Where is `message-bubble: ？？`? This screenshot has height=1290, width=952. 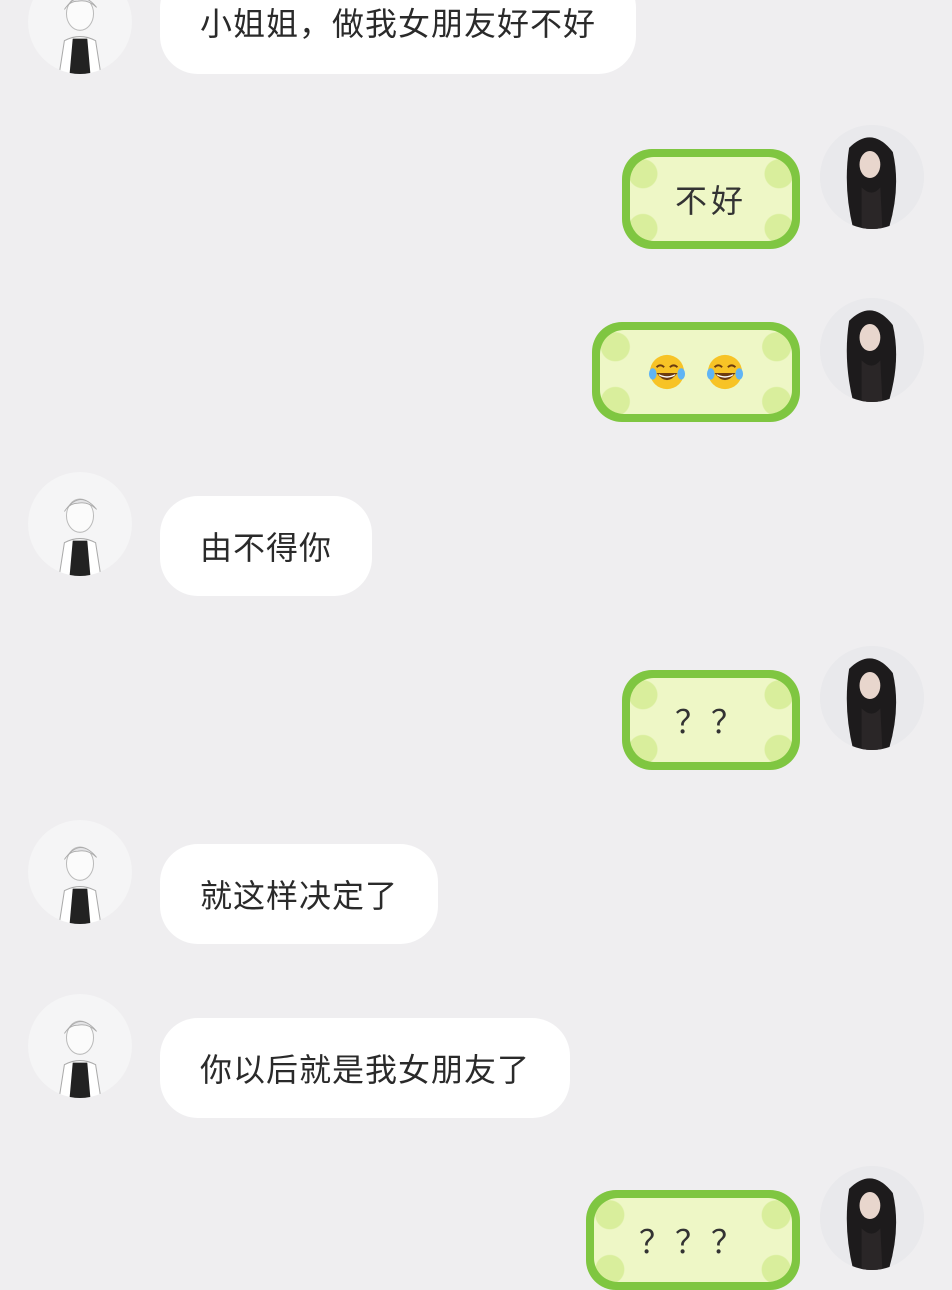 message-bubble: ？？ is located at coordinates (711, 720).